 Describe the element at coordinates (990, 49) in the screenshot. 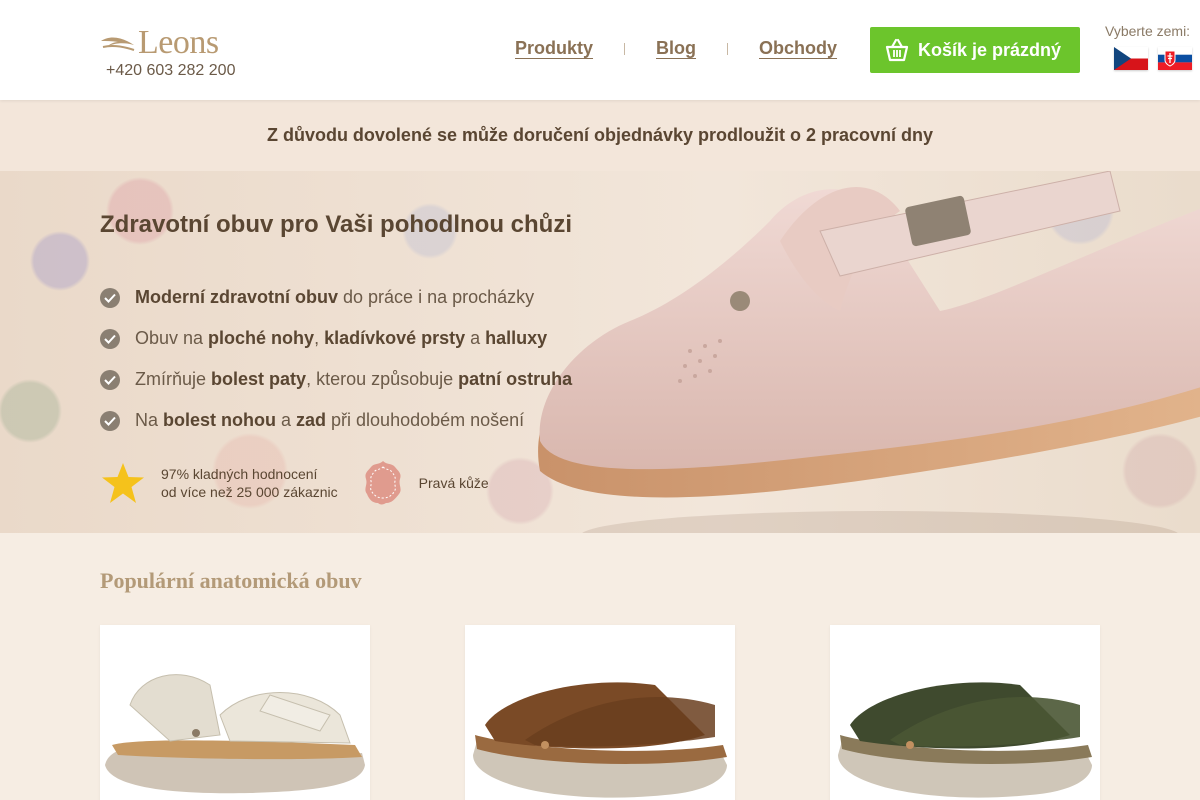

I see `cart-label: Košík je prázdný` at that location.